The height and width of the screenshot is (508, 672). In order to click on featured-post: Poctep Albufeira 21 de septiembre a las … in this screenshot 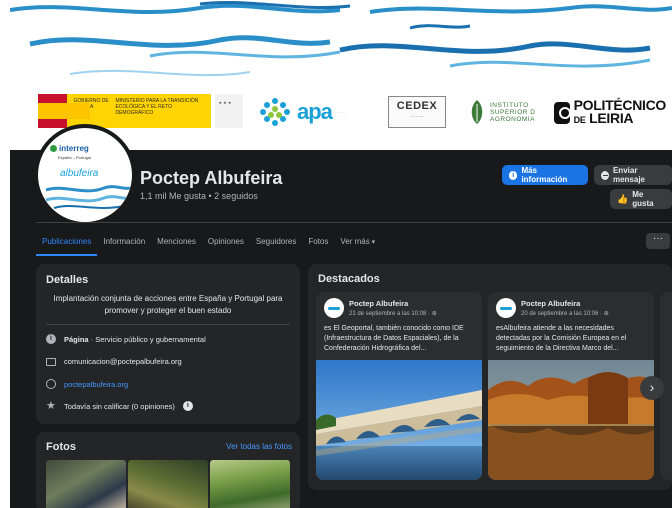, I will do `click(399, 386)`.